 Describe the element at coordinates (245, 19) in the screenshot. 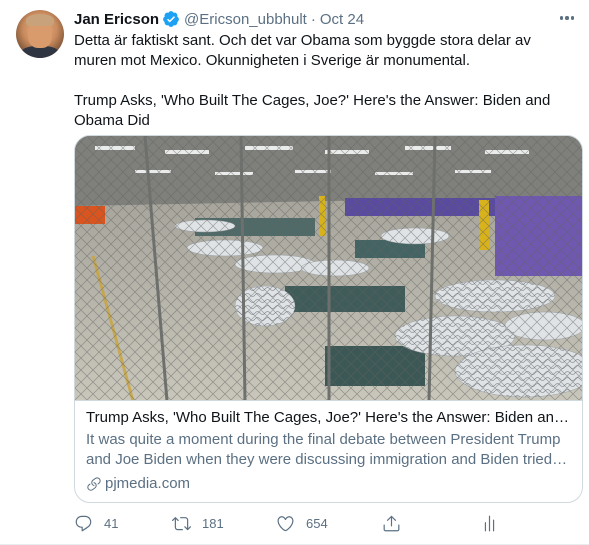

I see `author-handle: @Ericson_ubbhult` at that location.